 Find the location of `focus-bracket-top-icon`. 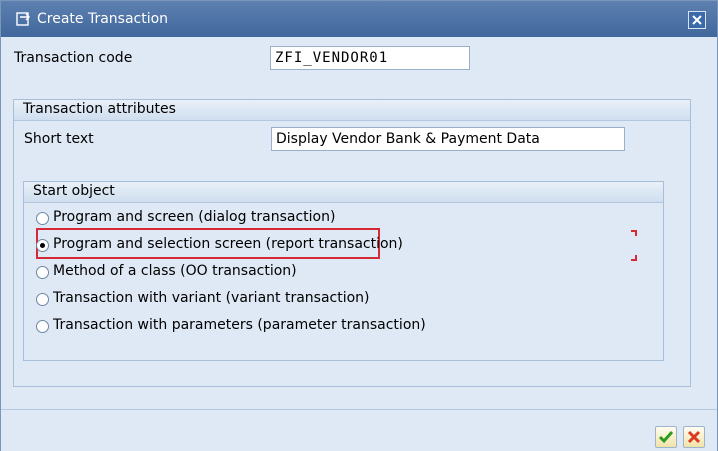

focus-bracket-top-icon is located at coordinates (634, 233).